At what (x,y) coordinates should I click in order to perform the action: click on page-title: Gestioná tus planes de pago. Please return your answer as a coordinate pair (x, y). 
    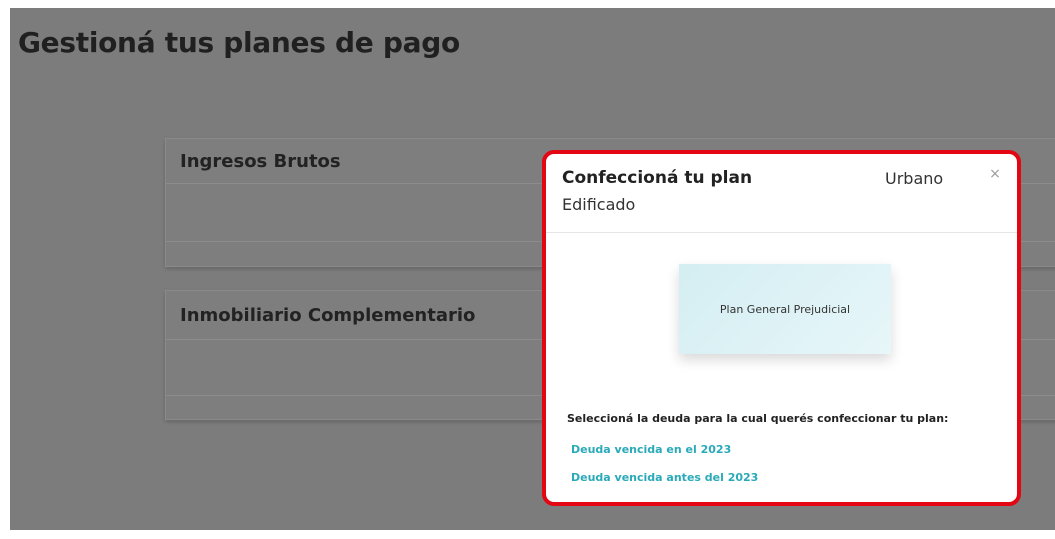
    Looking at the image, I should click on (239, 42).